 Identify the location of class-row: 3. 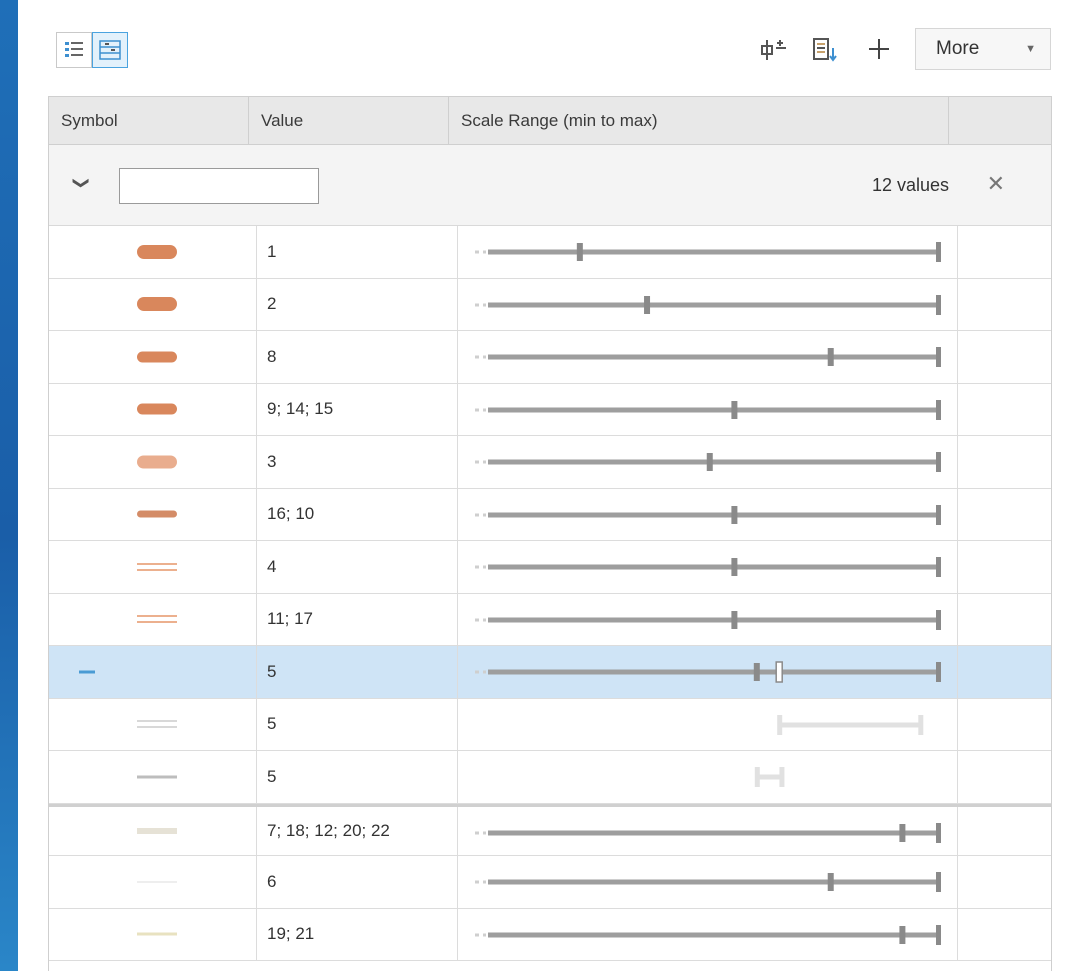
(550, 462).